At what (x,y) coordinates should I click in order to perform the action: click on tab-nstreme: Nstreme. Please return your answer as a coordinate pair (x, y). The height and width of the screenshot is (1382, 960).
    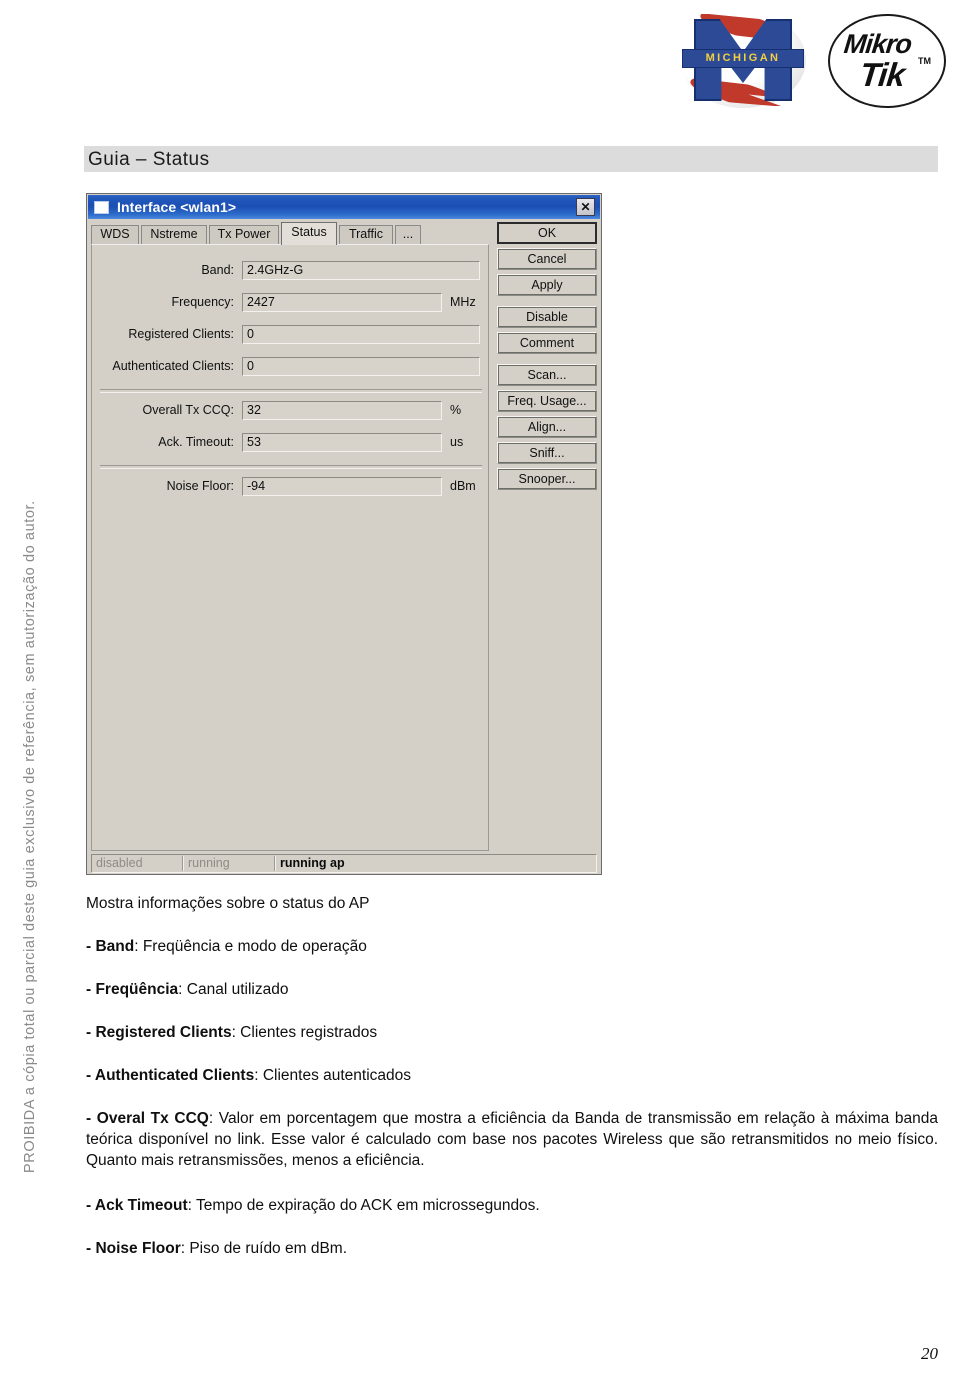
    Looking at the image, I should click on (174, 234).